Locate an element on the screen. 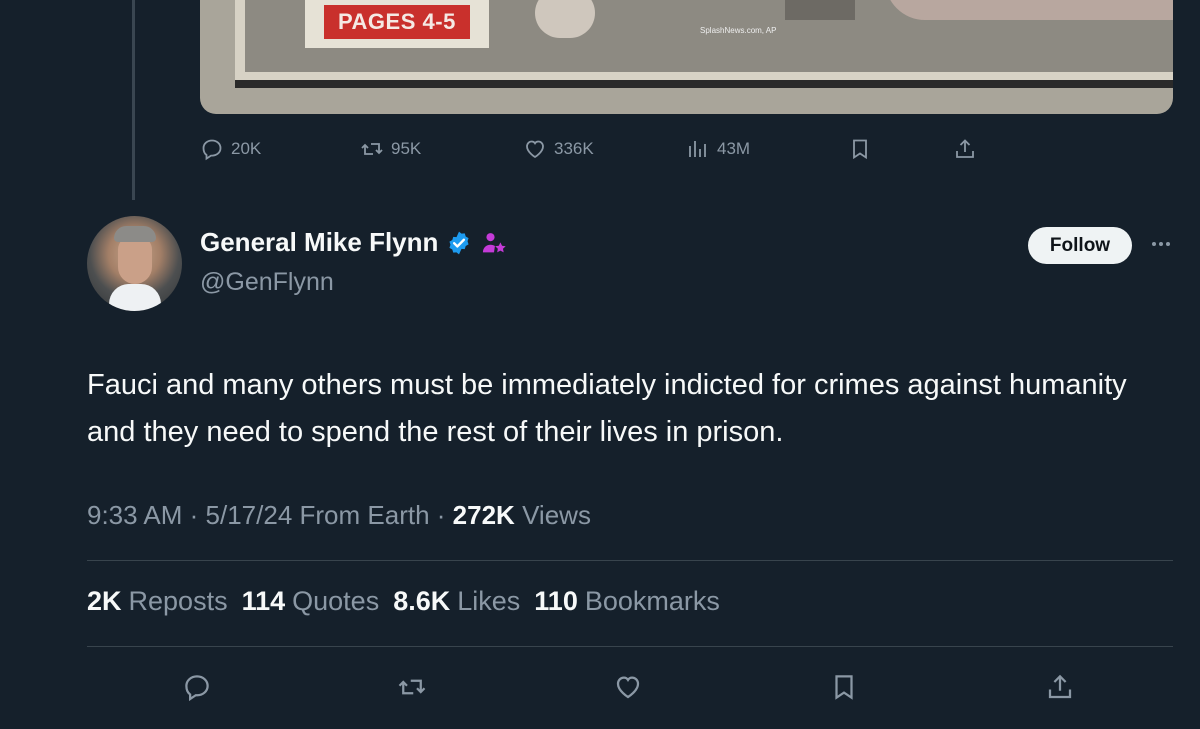 This screenshot has height=729, width=1200. tweet-action-bar is located at coordinates (600, 687).